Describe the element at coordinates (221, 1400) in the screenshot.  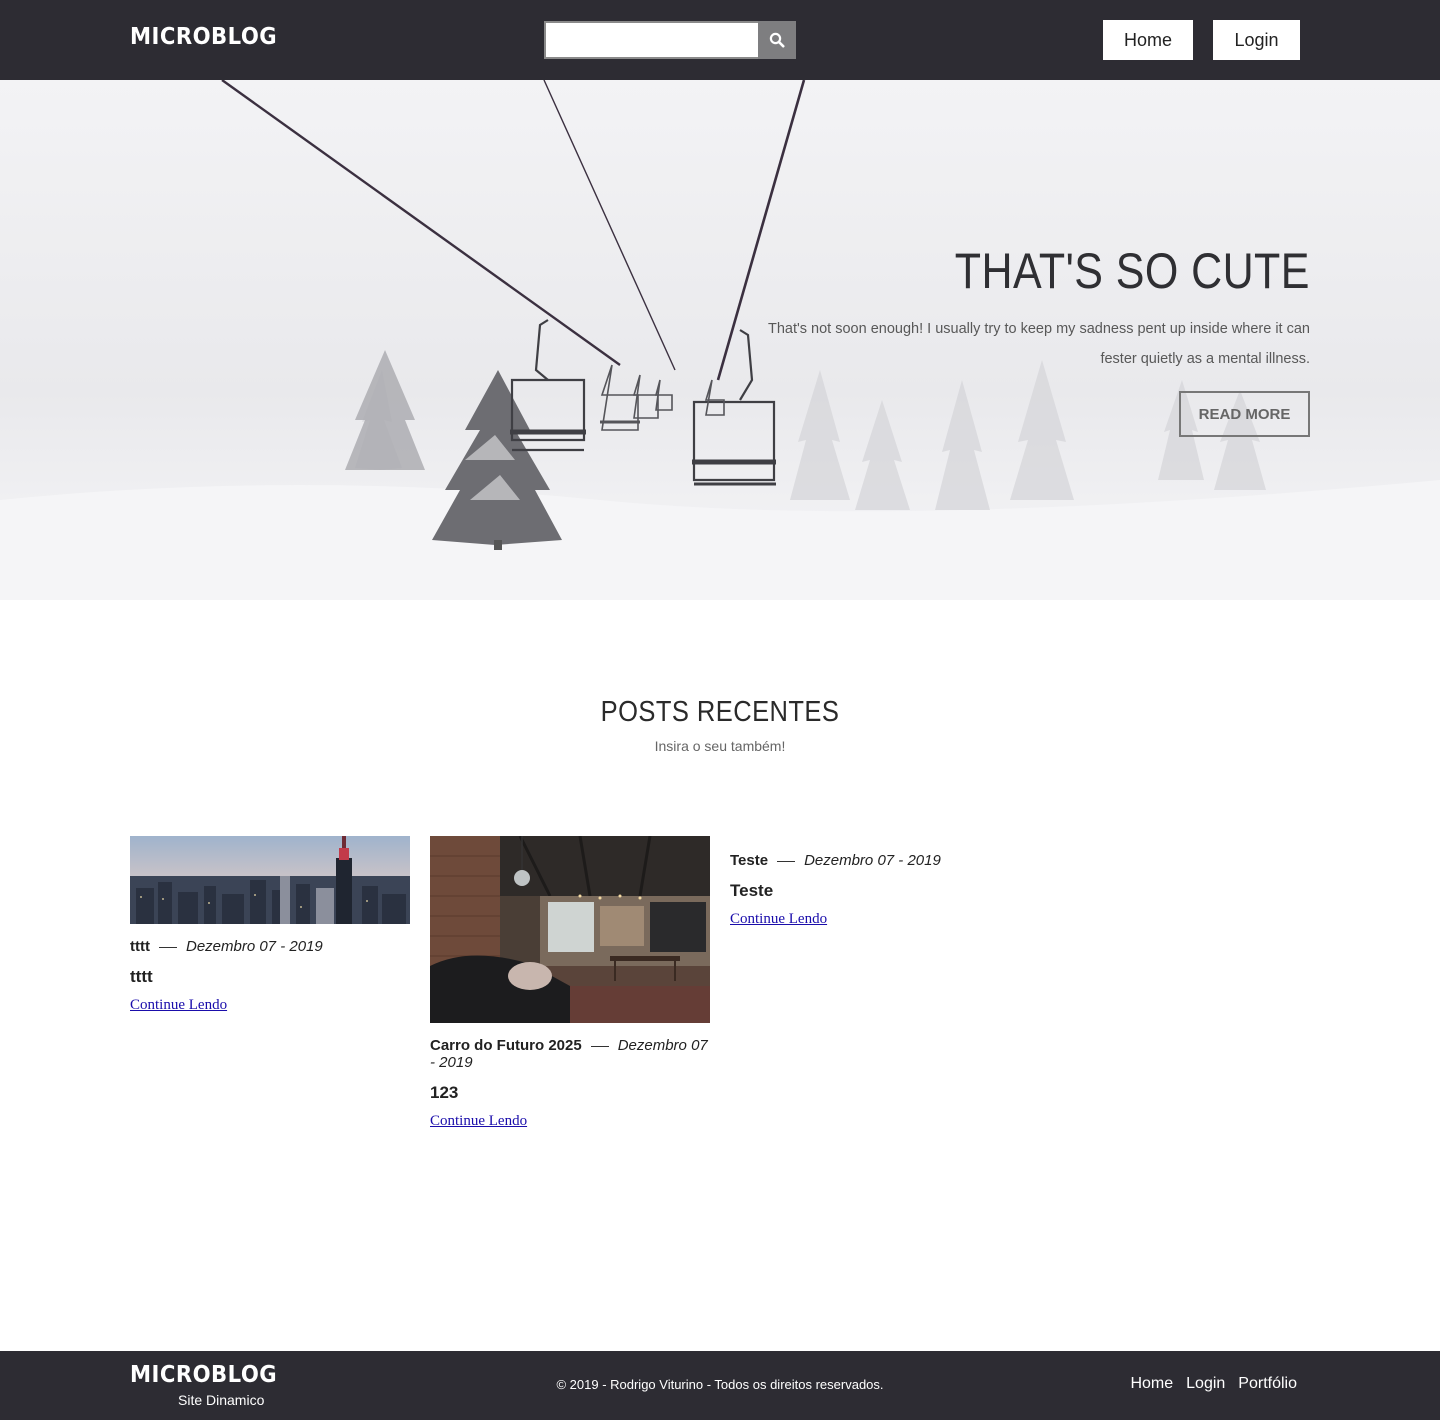
I see `footer-tagline: Site Dinamico` at that location.